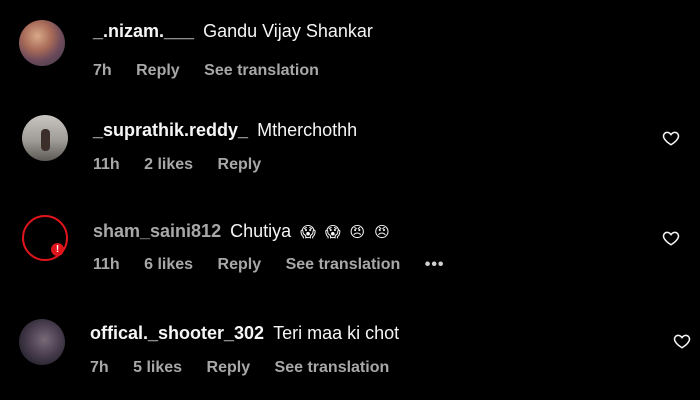 This screenshot has width=700, height=400. Describe the element at coordinates (168, 264) in the screenshot. I see `likes-count: 6 likes` at that location.